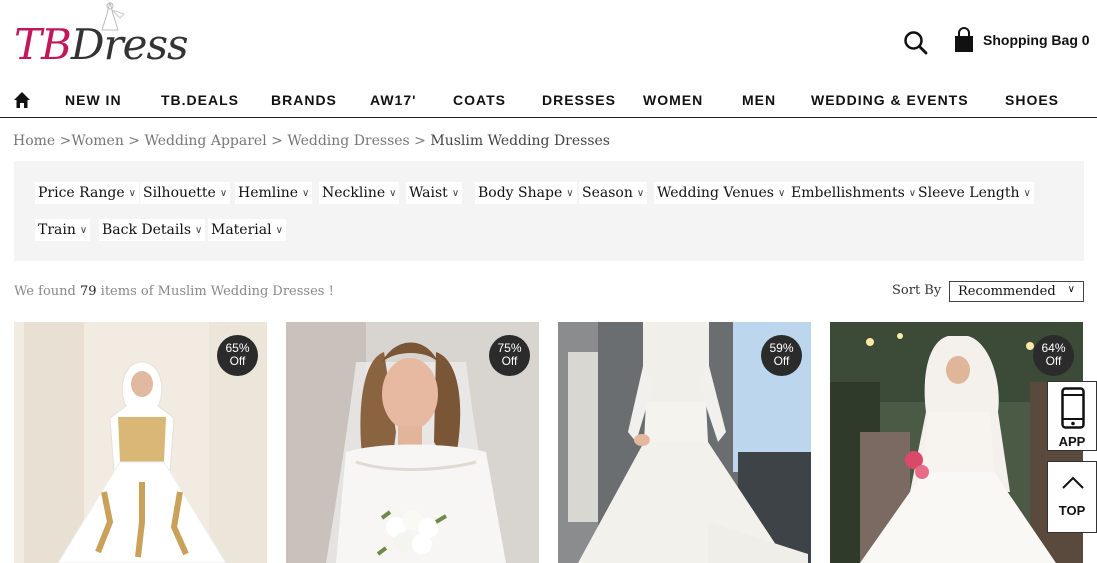  I want to click on breadcrumb-women: Women, so click(97, 141).